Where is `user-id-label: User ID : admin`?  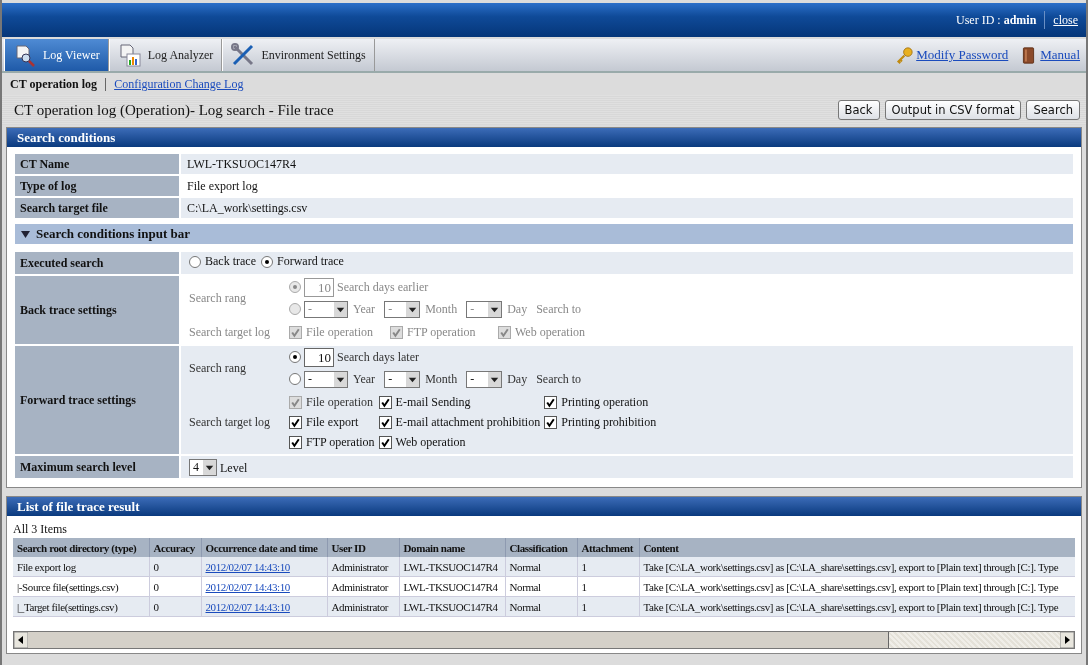 user-id-label: User ID : admin is located at coordinates (996, 20).